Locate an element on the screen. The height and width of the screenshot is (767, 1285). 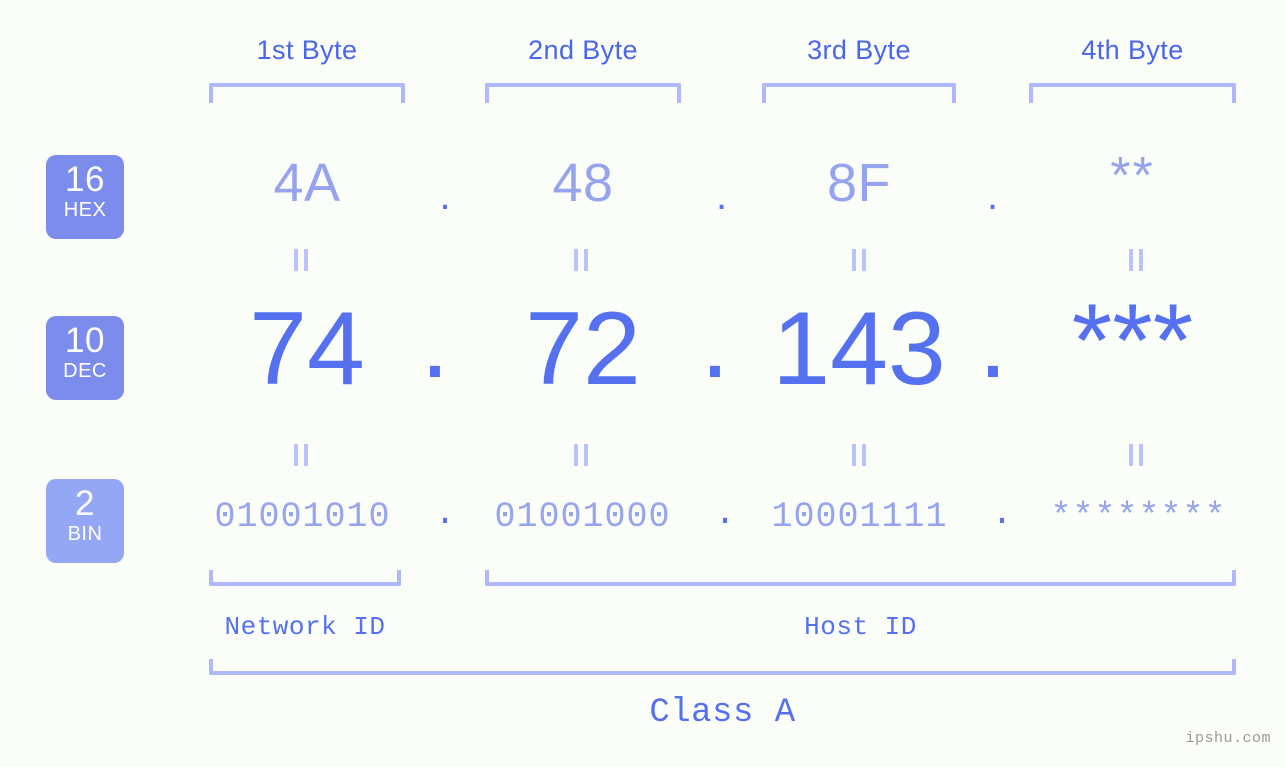
network-id-label: Network ID is located at coordinates (305, 627).